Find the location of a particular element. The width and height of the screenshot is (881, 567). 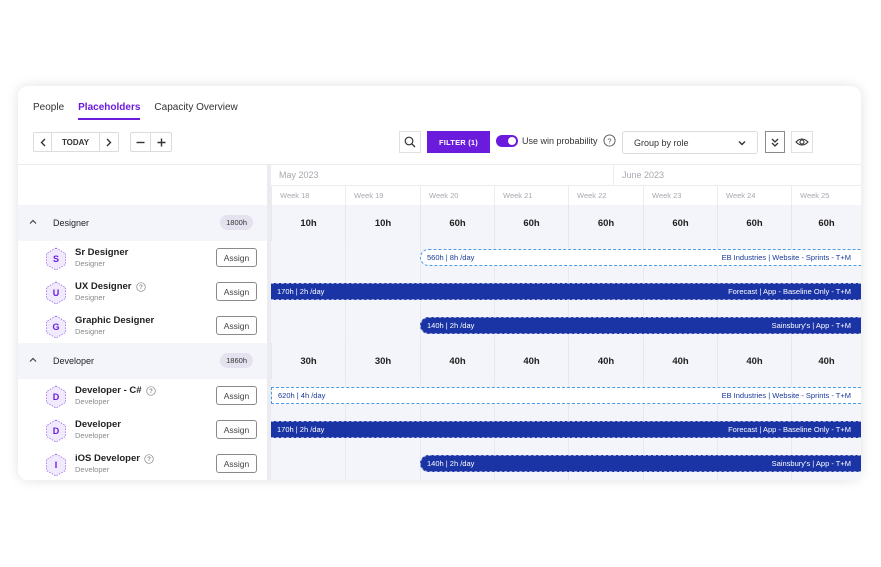

win-probability-toggle is located at coordinates (507, 141).